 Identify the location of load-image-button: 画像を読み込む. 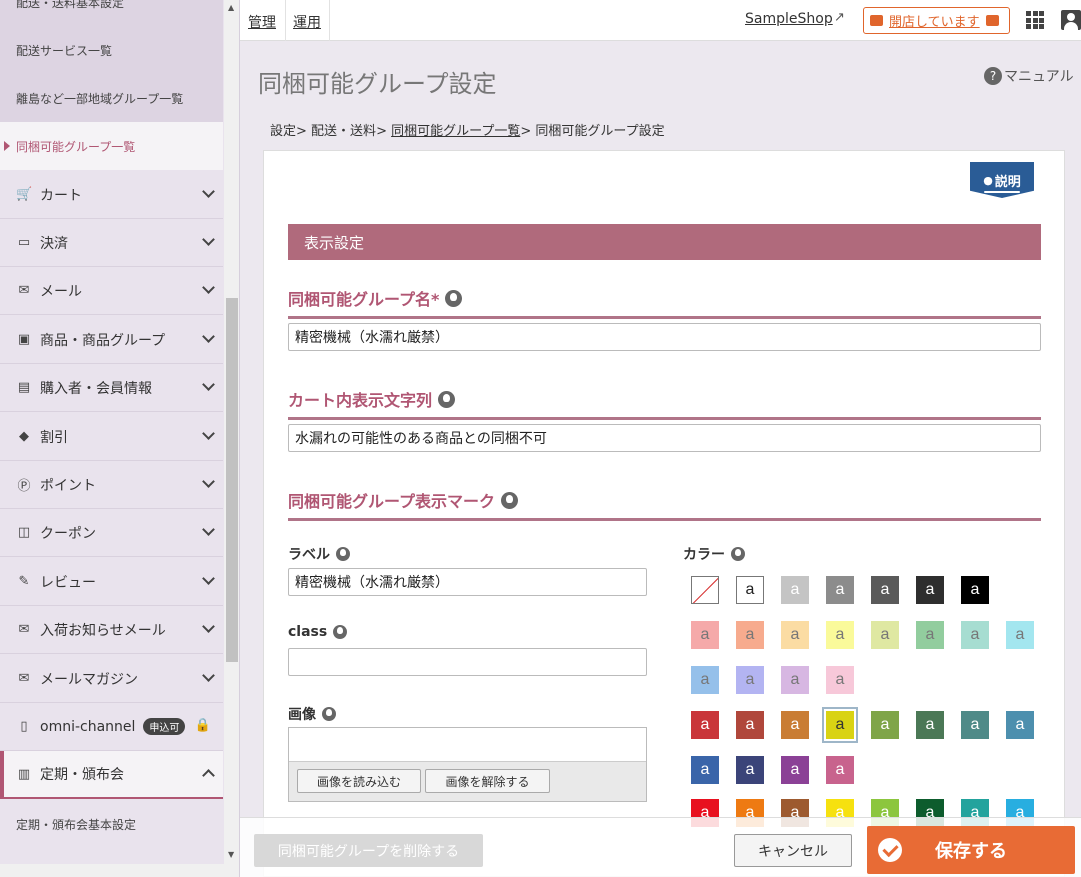
(359, 781).